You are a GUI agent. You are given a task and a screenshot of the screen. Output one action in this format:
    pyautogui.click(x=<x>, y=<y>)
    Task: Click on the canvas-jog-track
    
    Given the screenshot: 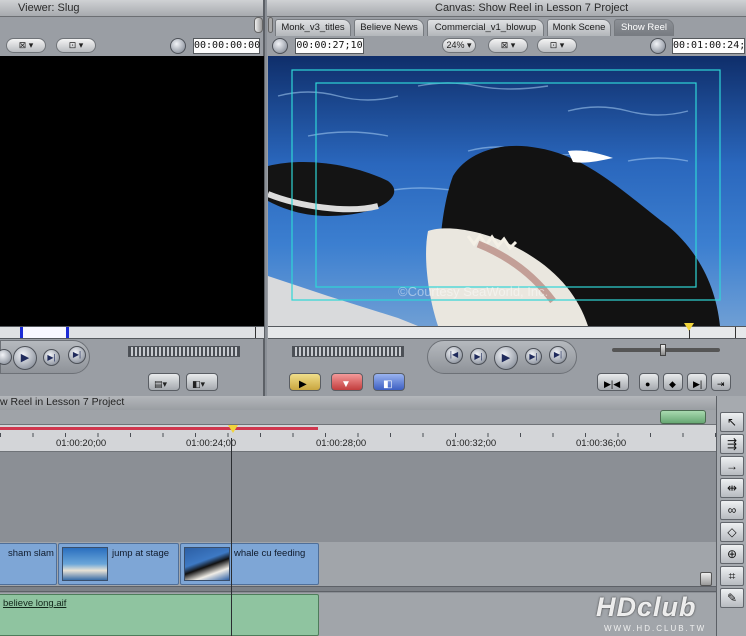 What is the action you would take?
    pyautogui.click(x=666, y=350)
    